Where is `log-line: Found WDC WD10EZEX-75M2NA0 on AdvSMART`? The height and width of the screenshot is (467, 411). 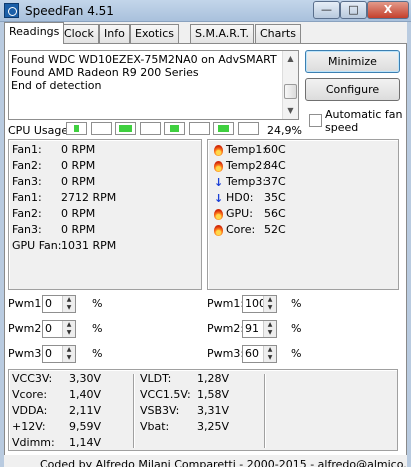
log-line: Found WDC WD10EZEX-75M2NA0 on AdvSMART is located at coordinates (144, 59).